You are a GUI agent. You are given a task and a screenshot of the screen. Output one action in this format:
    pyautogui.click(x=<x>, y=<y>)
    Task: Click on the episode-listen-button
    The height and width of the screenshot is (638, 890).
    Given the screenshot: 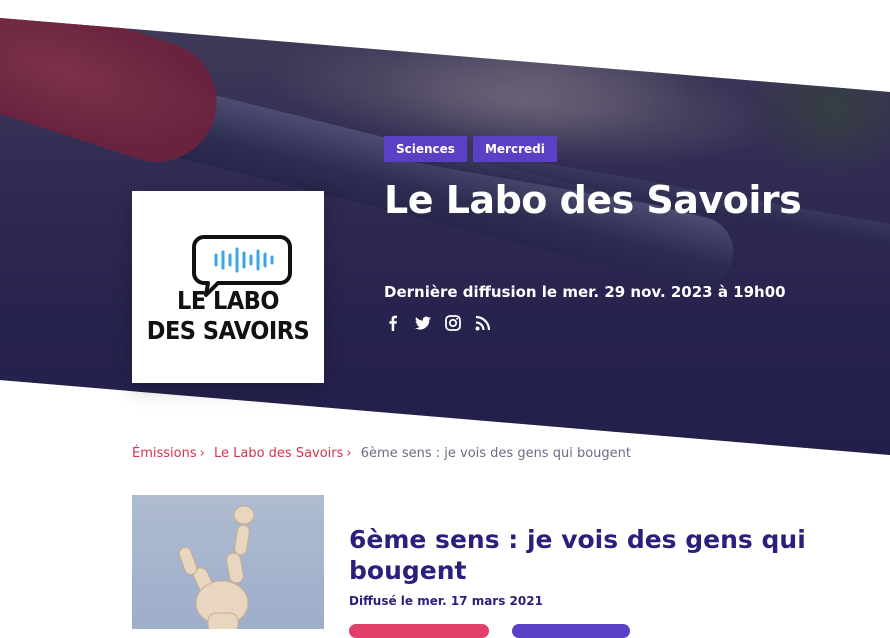 What is the action you would take?
    pyautogui.click(x=419, y=631)
    